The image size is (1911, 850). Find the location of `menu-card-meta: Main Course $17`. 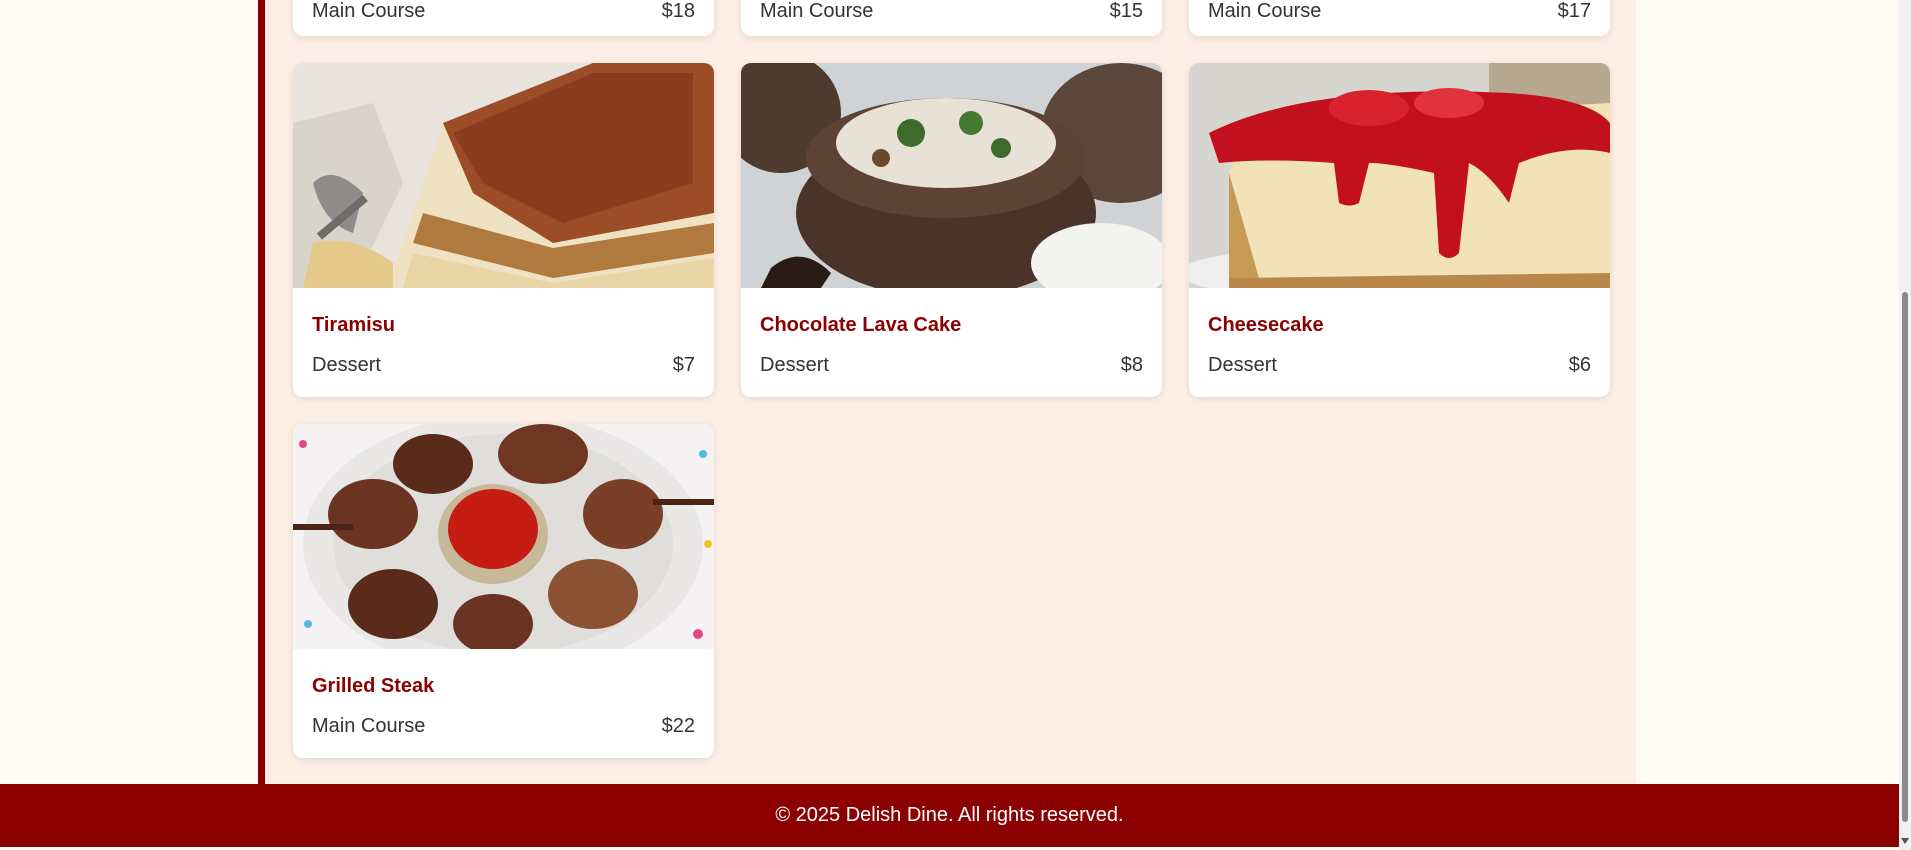

menu-card-meta: Main Course $17 is located at coordinates (1399, 11).